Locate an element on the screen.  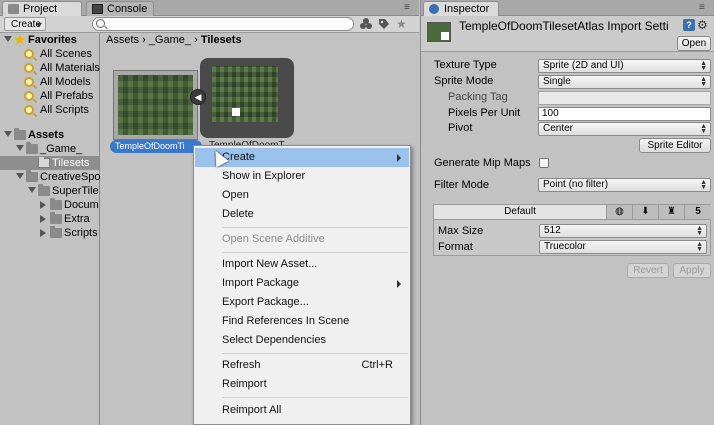
sprite-editor-button: Sprite Editor is located at coordinates (675, 145).